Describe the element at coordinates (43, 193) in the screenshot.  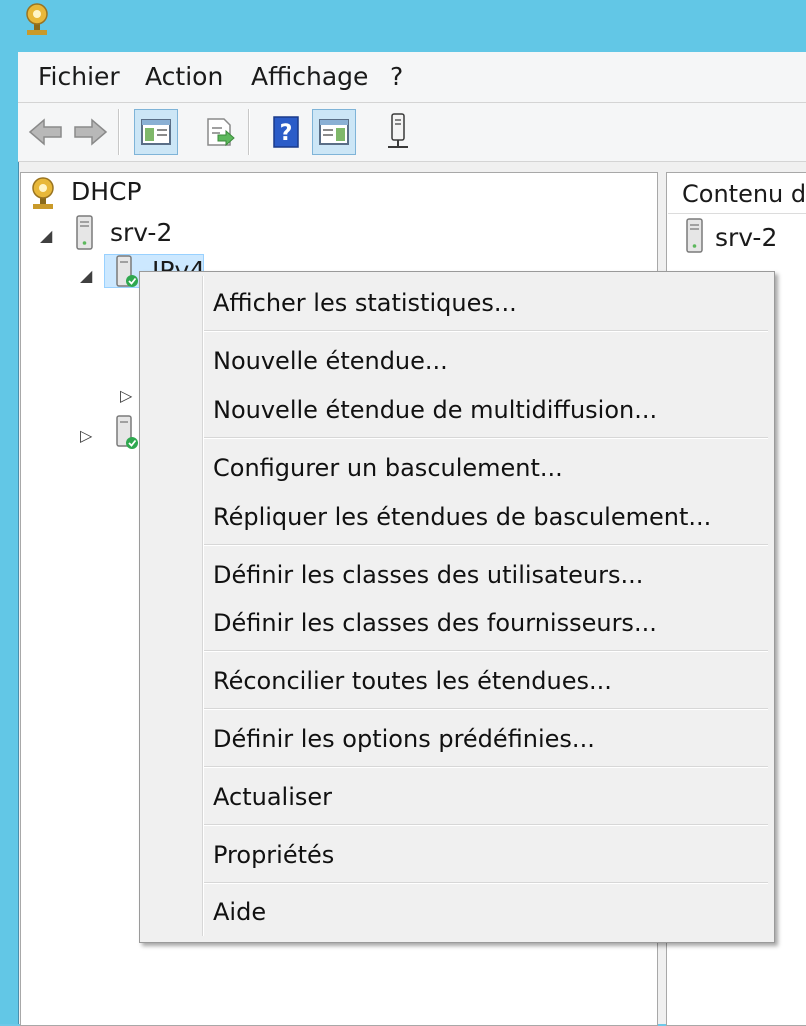
I see `dhcp-icon` at that location.